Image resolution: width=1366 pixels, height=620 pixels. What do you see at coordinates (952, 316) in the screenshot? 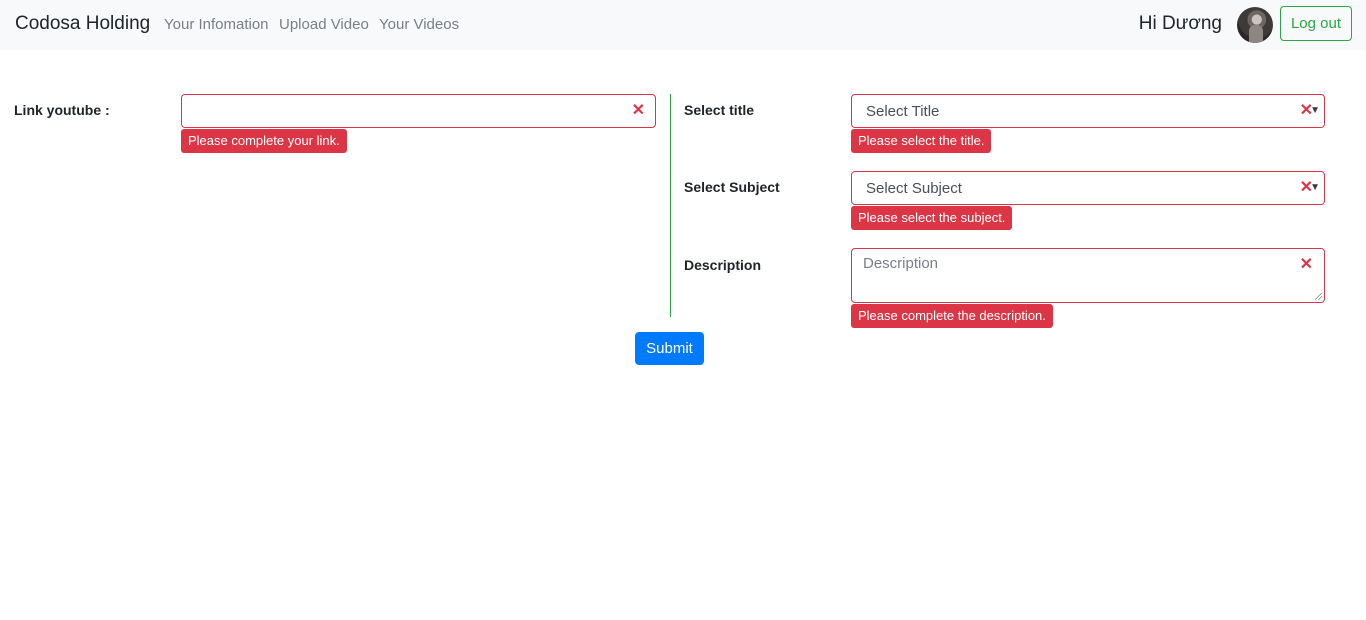
I see `description-error-message: Please complete the description.` at bounding box center [952, 316].